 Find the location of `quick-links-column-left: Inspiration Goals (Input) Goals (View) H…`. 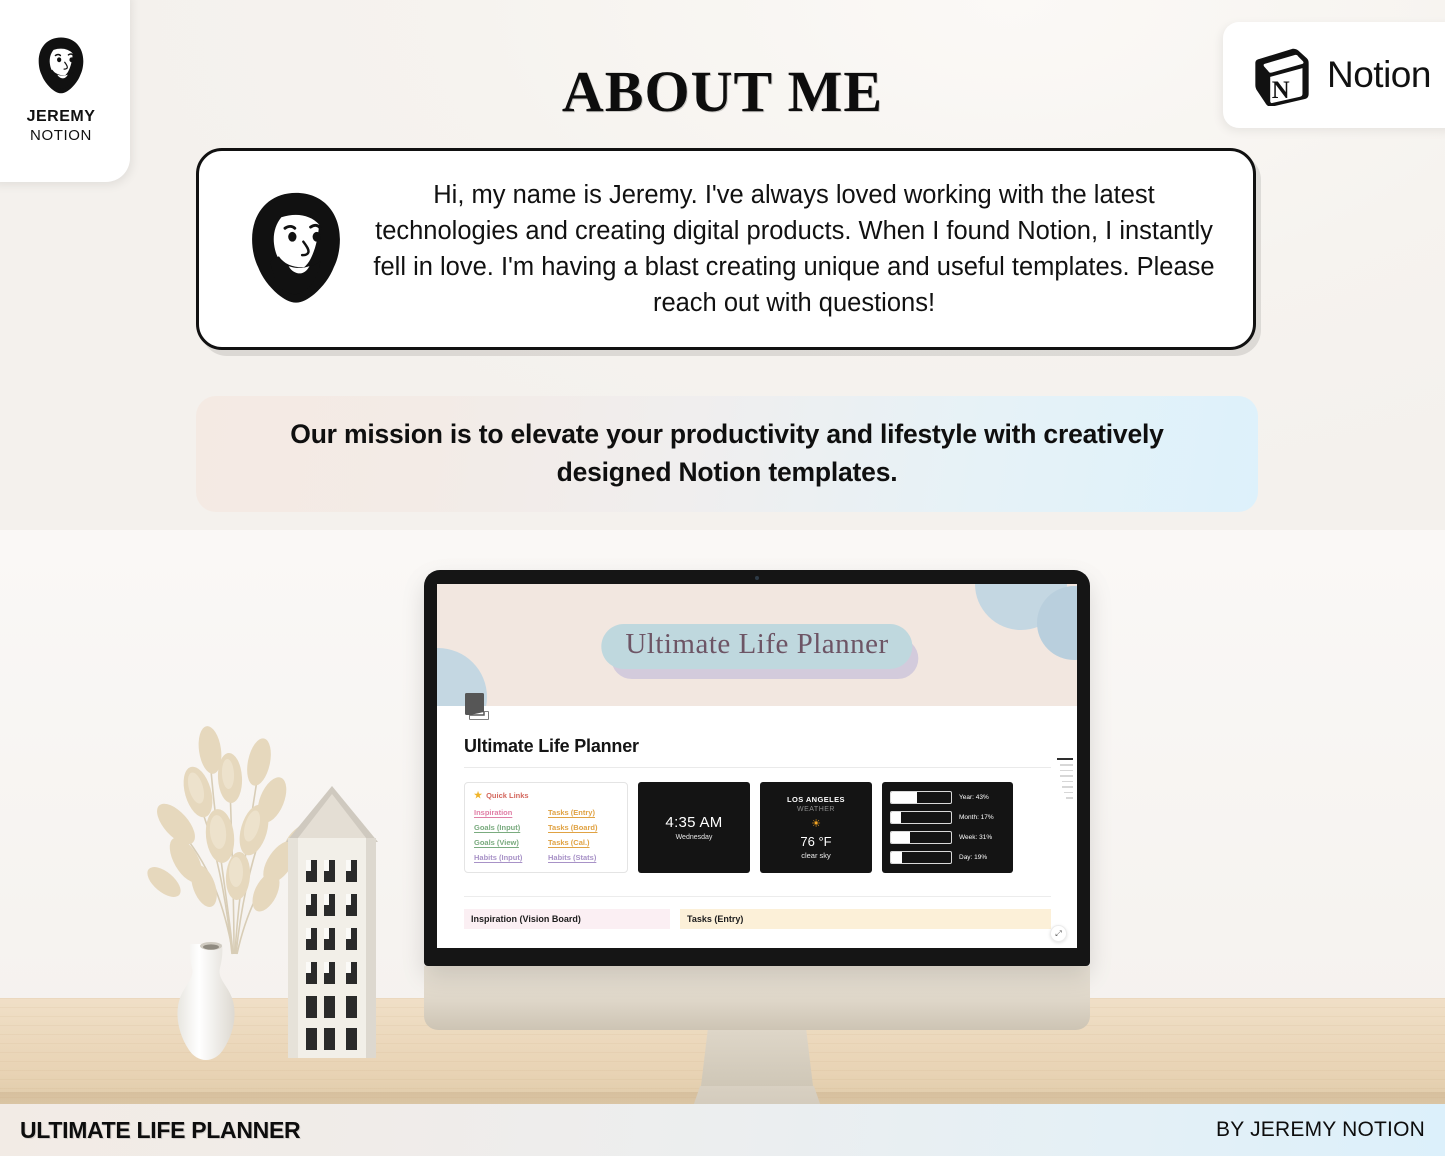

quick-links-column-left: Inspiration Goals (Input) Goals (View) H… is located at coordinates (509, 835).